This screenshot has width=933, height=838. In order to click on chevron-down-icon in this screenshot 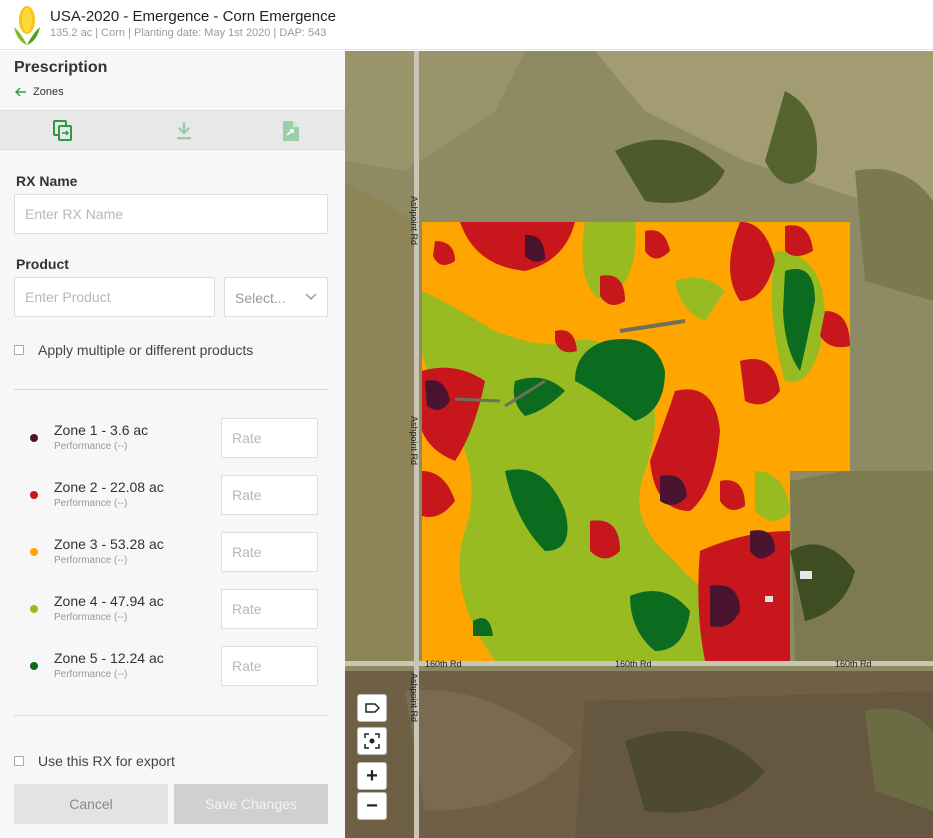, I will do `click(311, 297)`.